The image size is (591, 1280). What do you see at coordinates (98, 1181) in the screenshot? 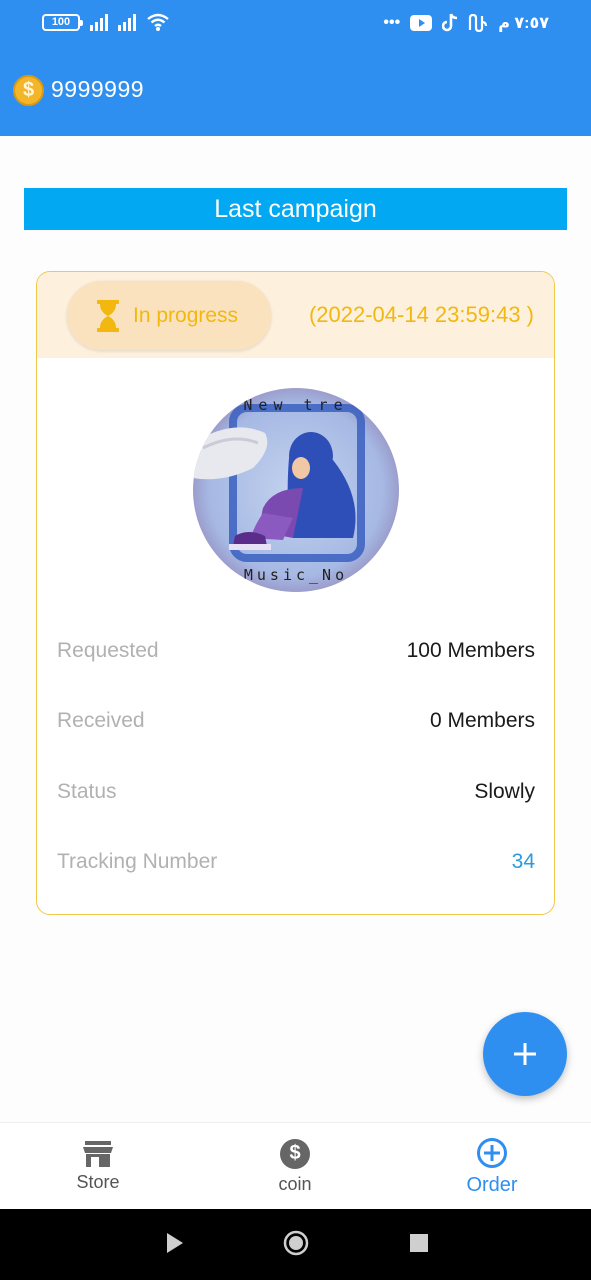
I see `nav-label: Store` at bounding box center [98, 1181].